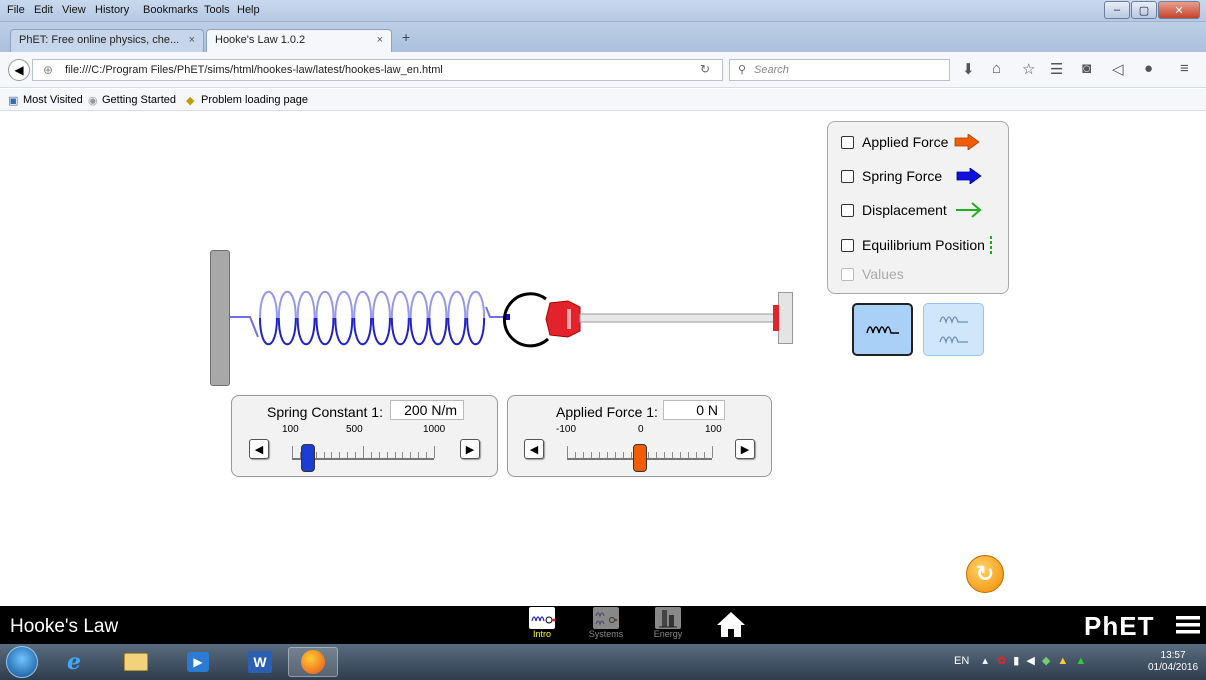 The width and height of the screenshot is (1206, 680). Describe the element at coordinates (64, 626) in the screenshot. I see `sim-title: Hooke's Law` at that location.